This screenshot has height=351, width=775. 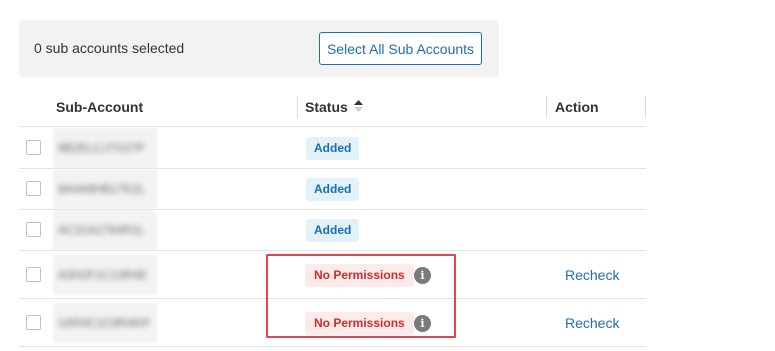 What do you see at coordinates (400, 48) in the screenshot?
I see `select-all-sub-accounts-button: Select All Sub Accounts` at bounding box center [400, 48].